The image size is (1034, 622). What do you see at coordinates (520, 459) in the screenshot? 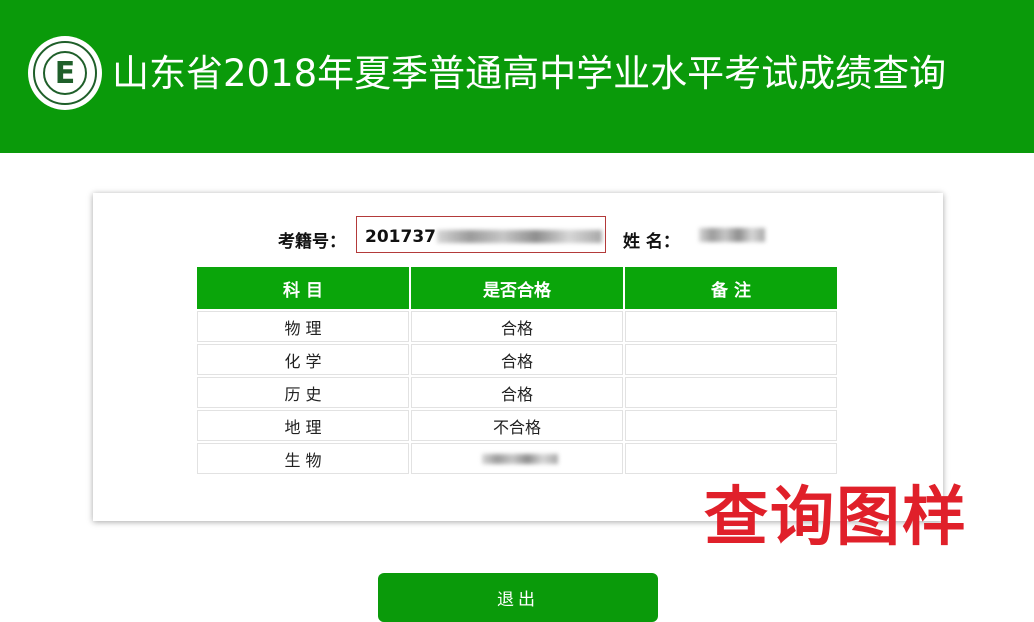
I see `result-redaction` at bounding box center [520, 459].